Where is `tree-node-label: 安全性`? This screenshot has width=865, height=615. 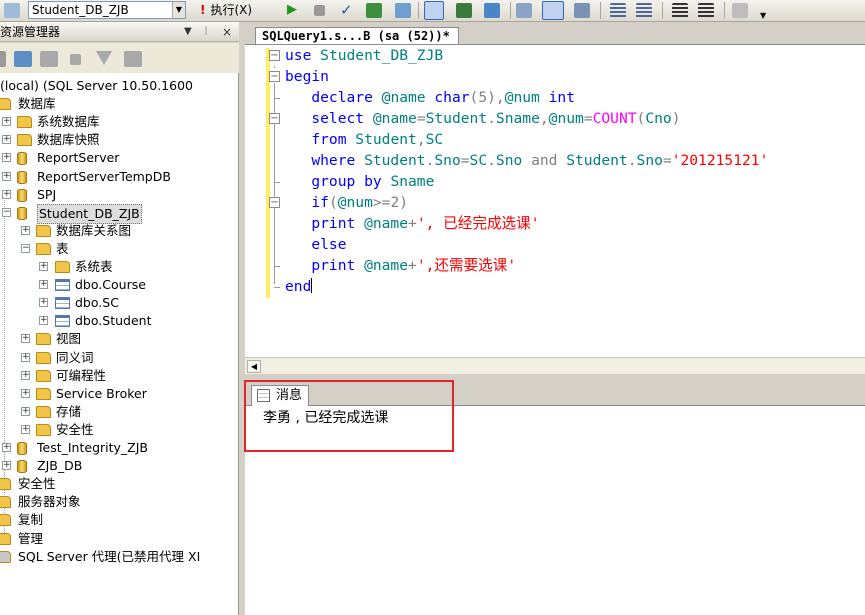
tree-node-label: 安全性 is located at coordinates (37, 484).